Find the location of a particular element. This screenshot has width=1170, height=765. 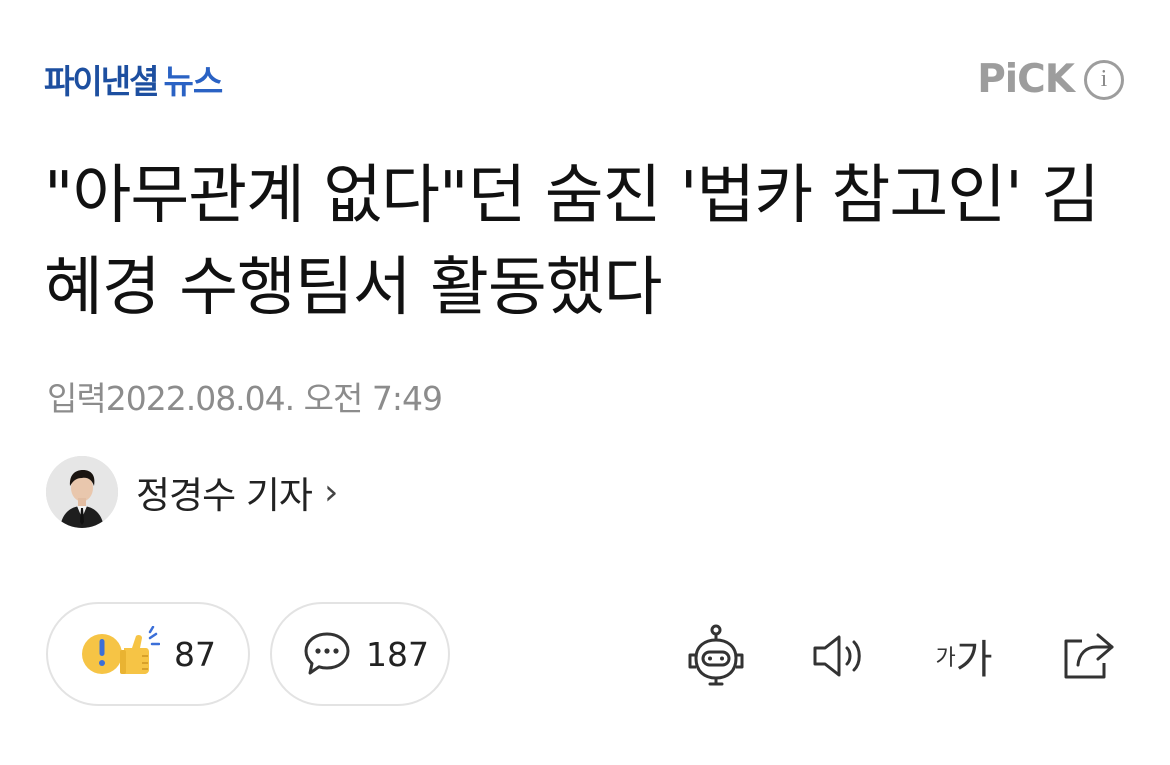

avatar-portrait-icon is located at coordinates (82, 492).